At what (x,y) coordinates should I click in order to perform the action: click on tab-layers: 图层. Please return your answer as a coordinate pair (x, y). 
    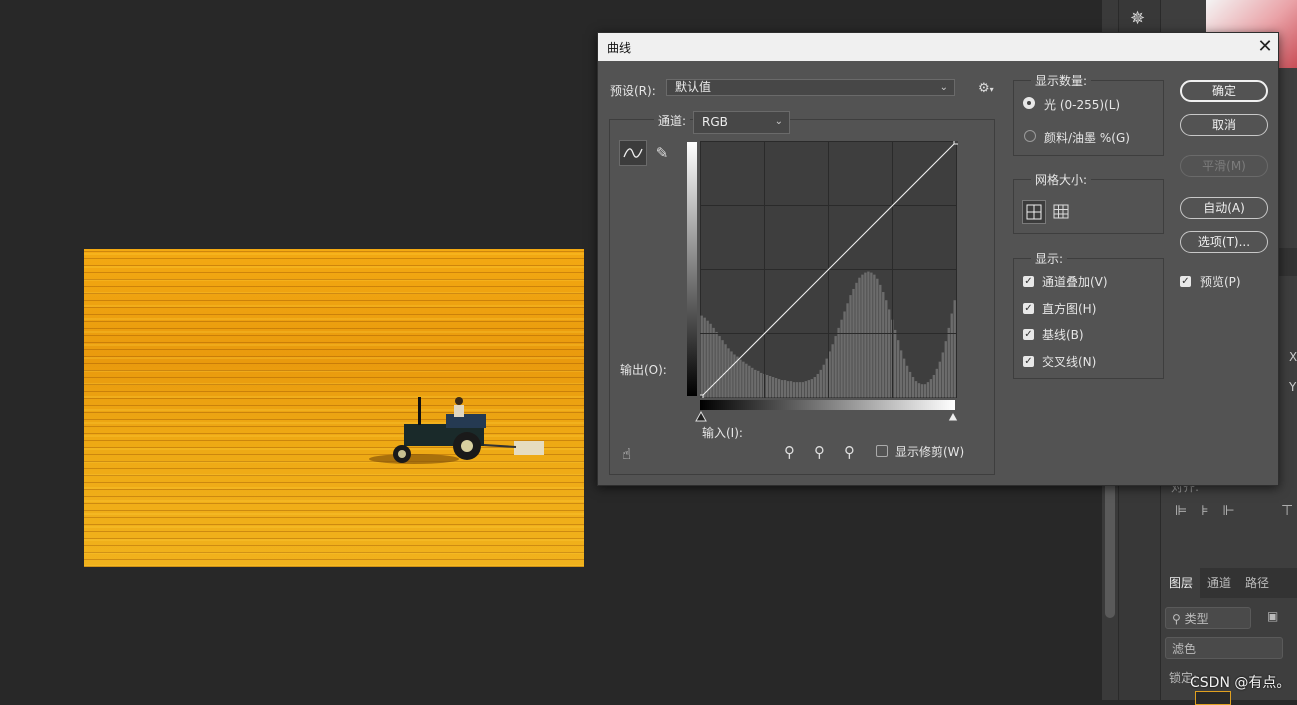
    Looking at the image, I should click on (1181, 583).